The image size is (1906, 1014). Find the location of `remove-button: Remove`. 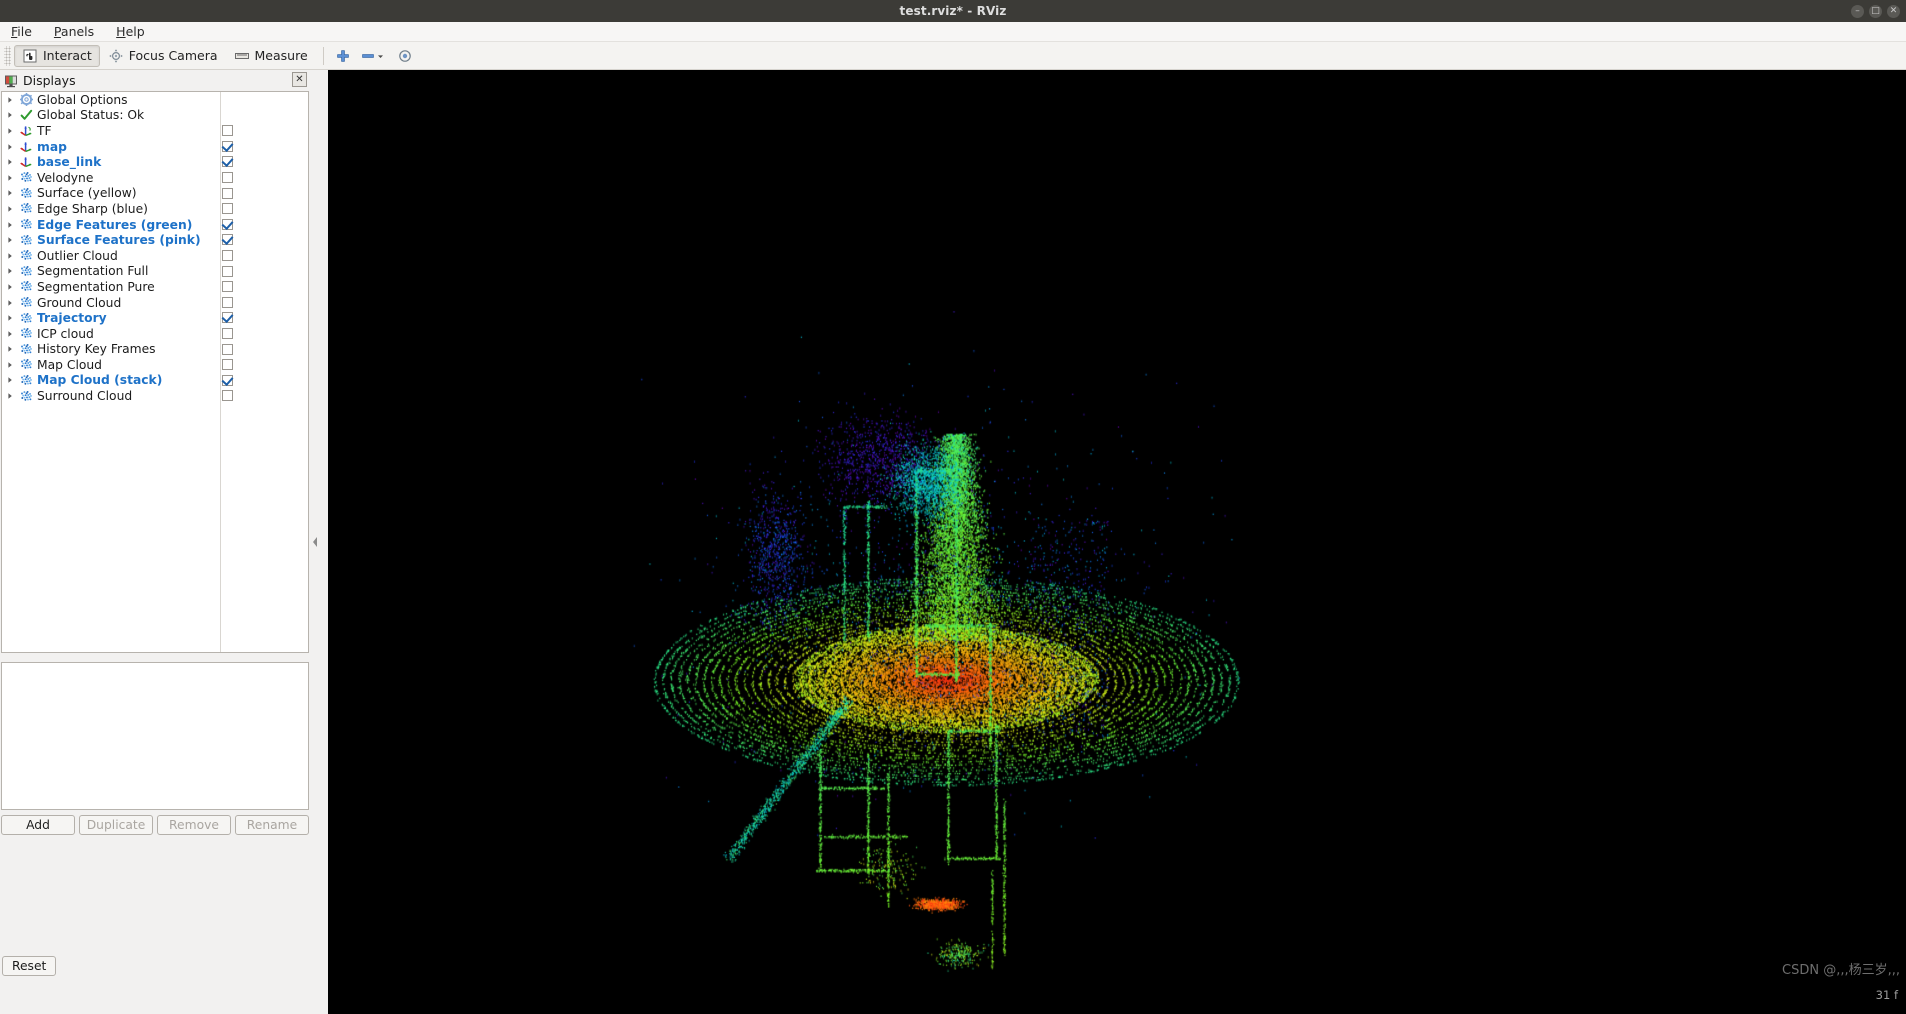

remove-button: Remove is located at coordinates (194, 825).